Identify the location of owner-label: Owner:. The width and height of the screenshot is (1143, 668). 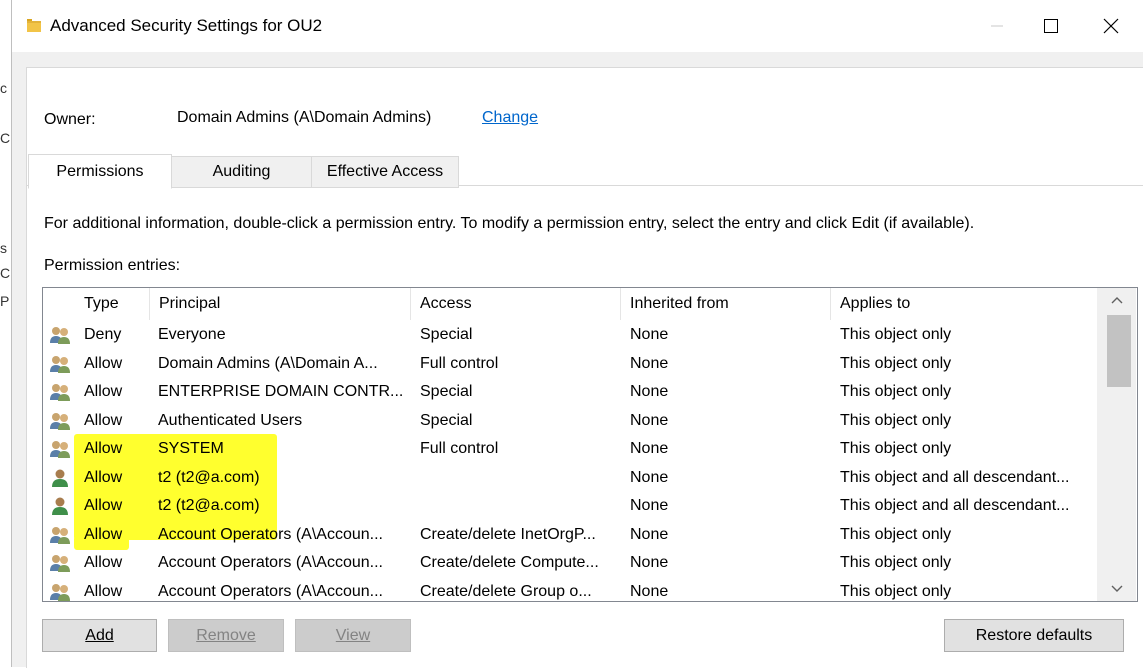
(70, 119).